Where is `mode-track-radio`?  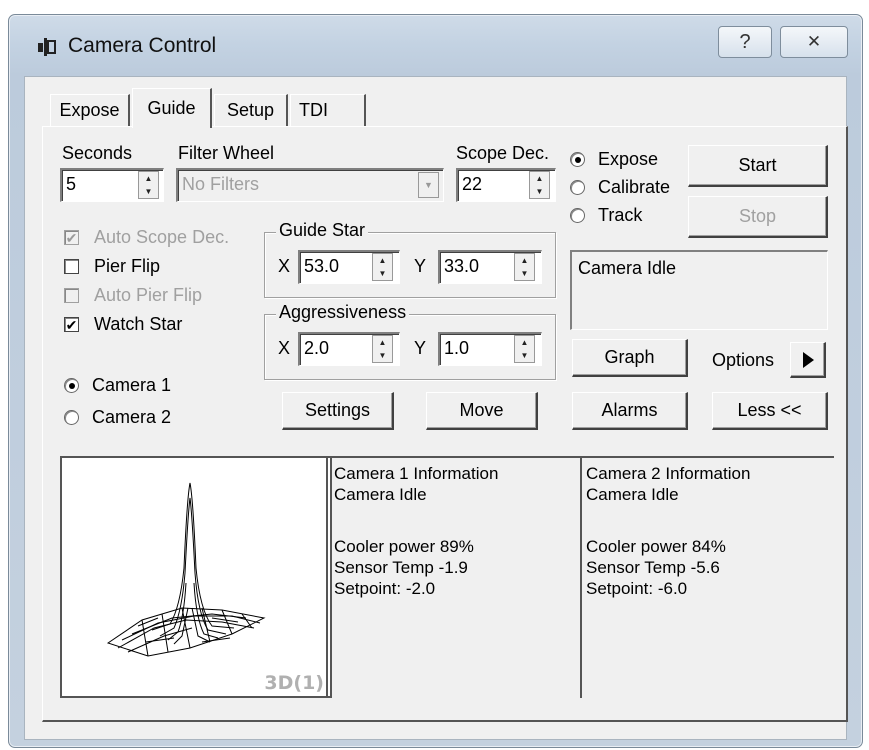 mode-track-radio is located at coordinates (577, 215).